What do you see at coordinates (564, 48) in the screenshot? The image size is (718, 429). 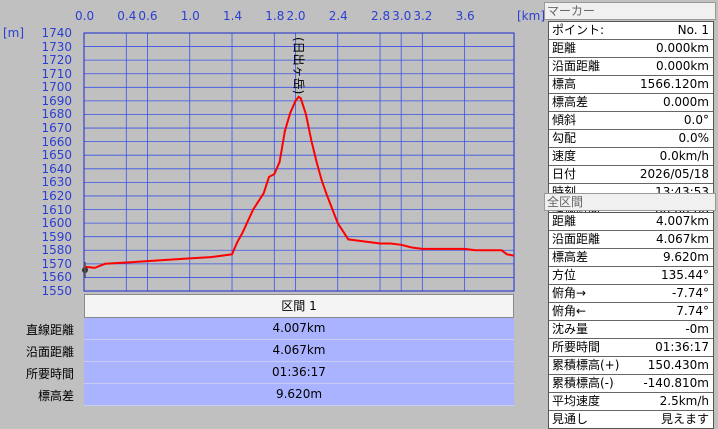 I see `marker-key: 距離` at bounding box center [564, 48].